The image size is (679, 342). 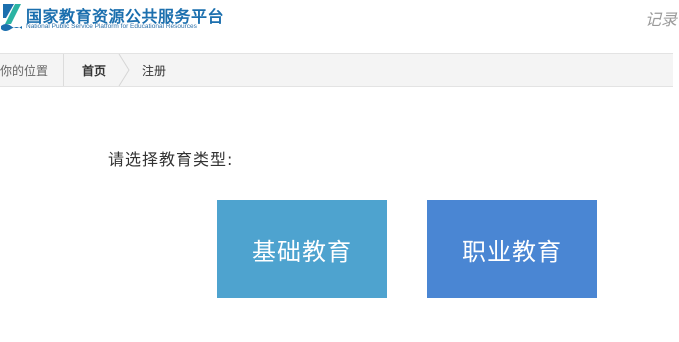 What do you see at coordinates (24, 71) in the screenshot?
I see `breadcrumb-location-label: 你的位置` at bounding box center [24, 71].